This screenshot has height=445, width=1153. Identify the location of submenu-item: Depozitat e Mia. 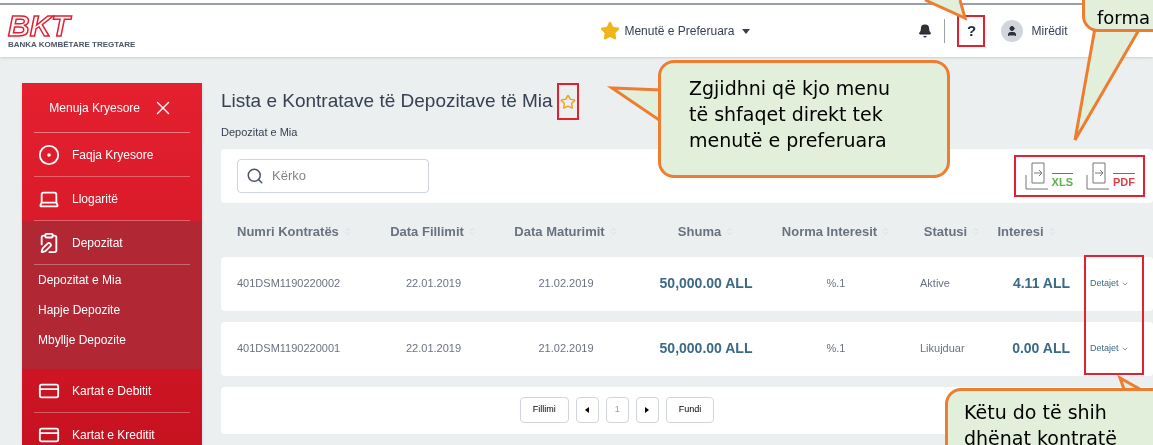
(112, 280).